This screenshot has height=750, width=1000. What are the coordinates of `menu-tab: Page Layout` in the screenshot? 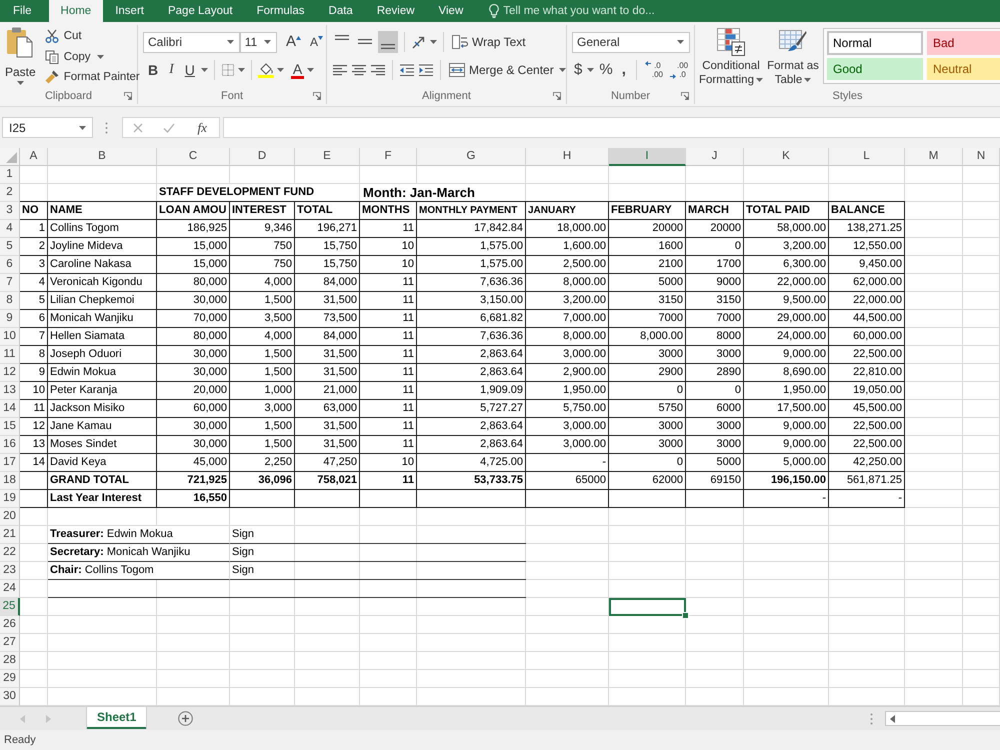 It's located at (200, 11).